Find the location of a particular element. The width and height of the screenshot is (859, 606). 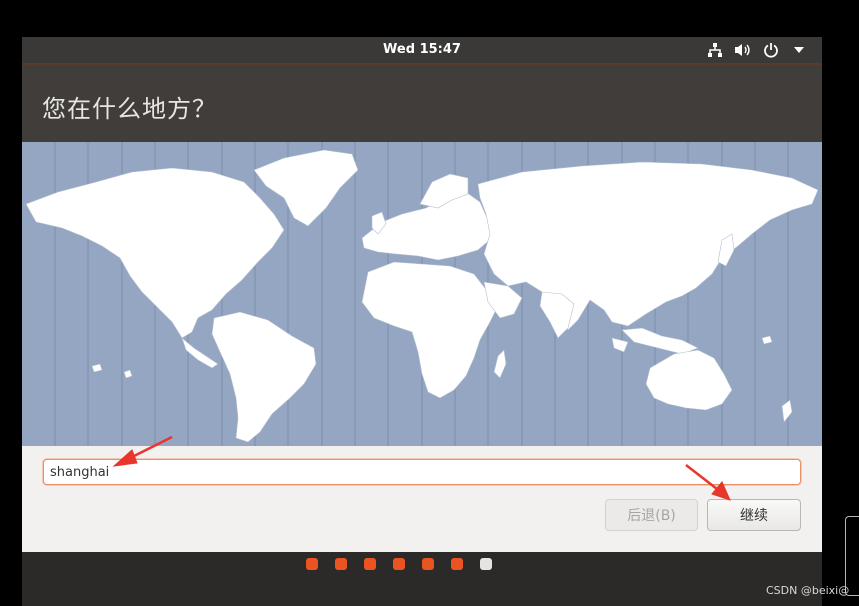

southeast-asia is located at coordinates (660, 341).